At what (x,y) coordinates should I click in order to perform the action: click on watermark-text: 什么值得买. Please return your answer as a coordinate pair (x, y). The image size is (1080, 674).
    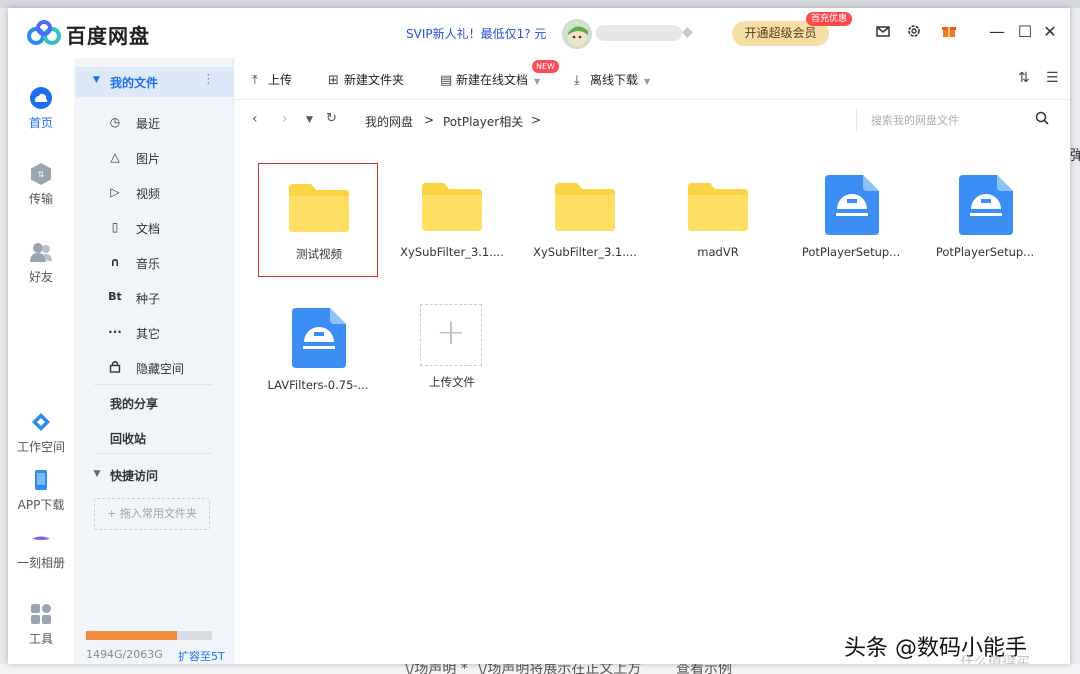
    Looking at the image, I should click on (995, 659).